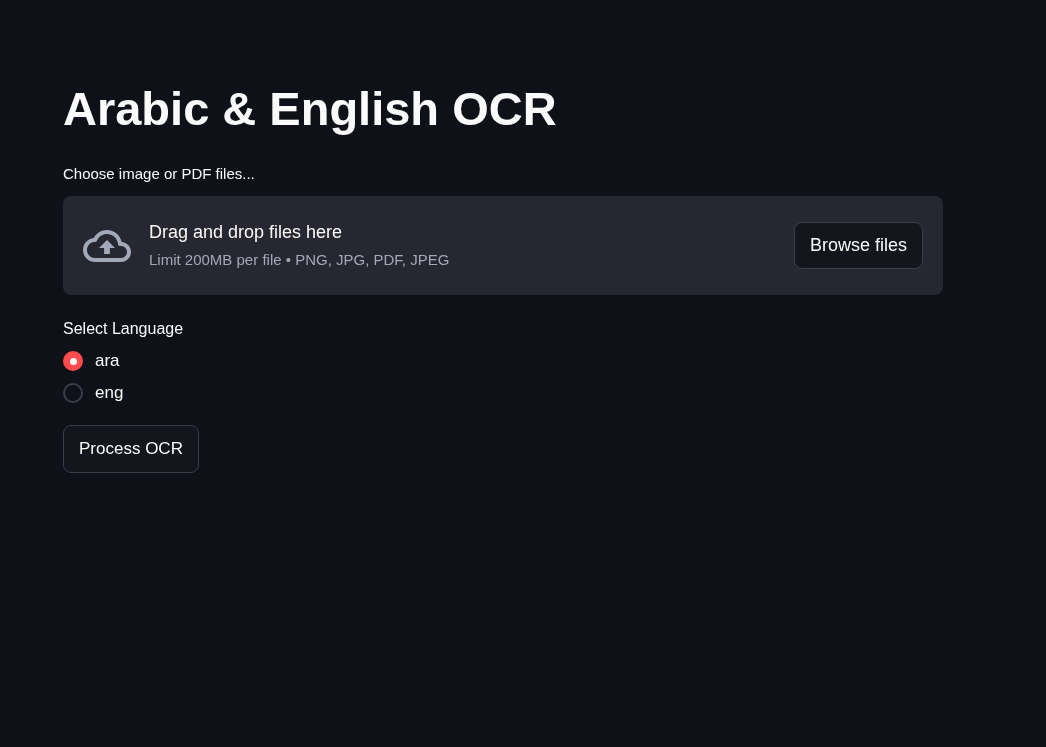 The image size is (1046, 747). I want to click on browse-files-button: Browse files, so click(858, 245).